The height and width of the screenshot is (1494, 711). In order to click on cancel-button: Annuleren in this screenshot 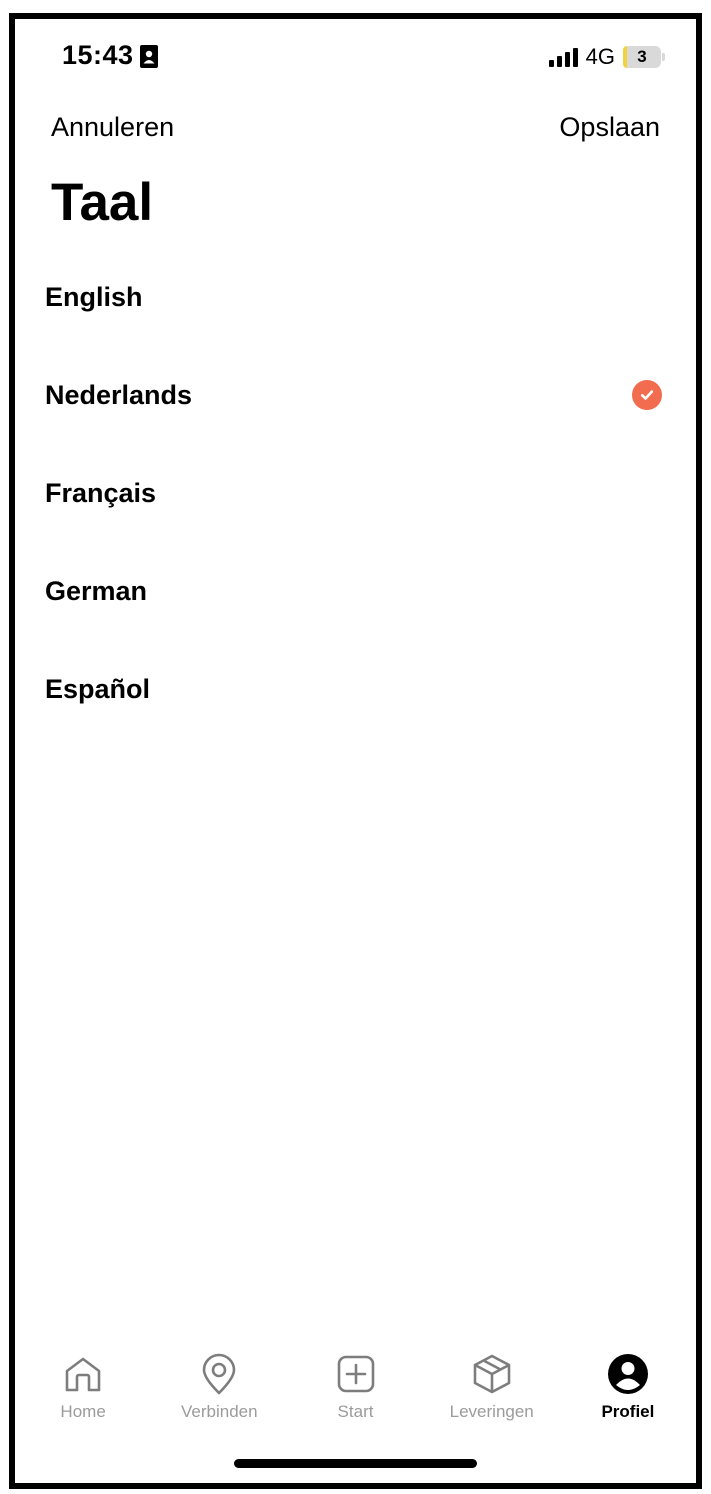, I will do `click(112, 127)`.